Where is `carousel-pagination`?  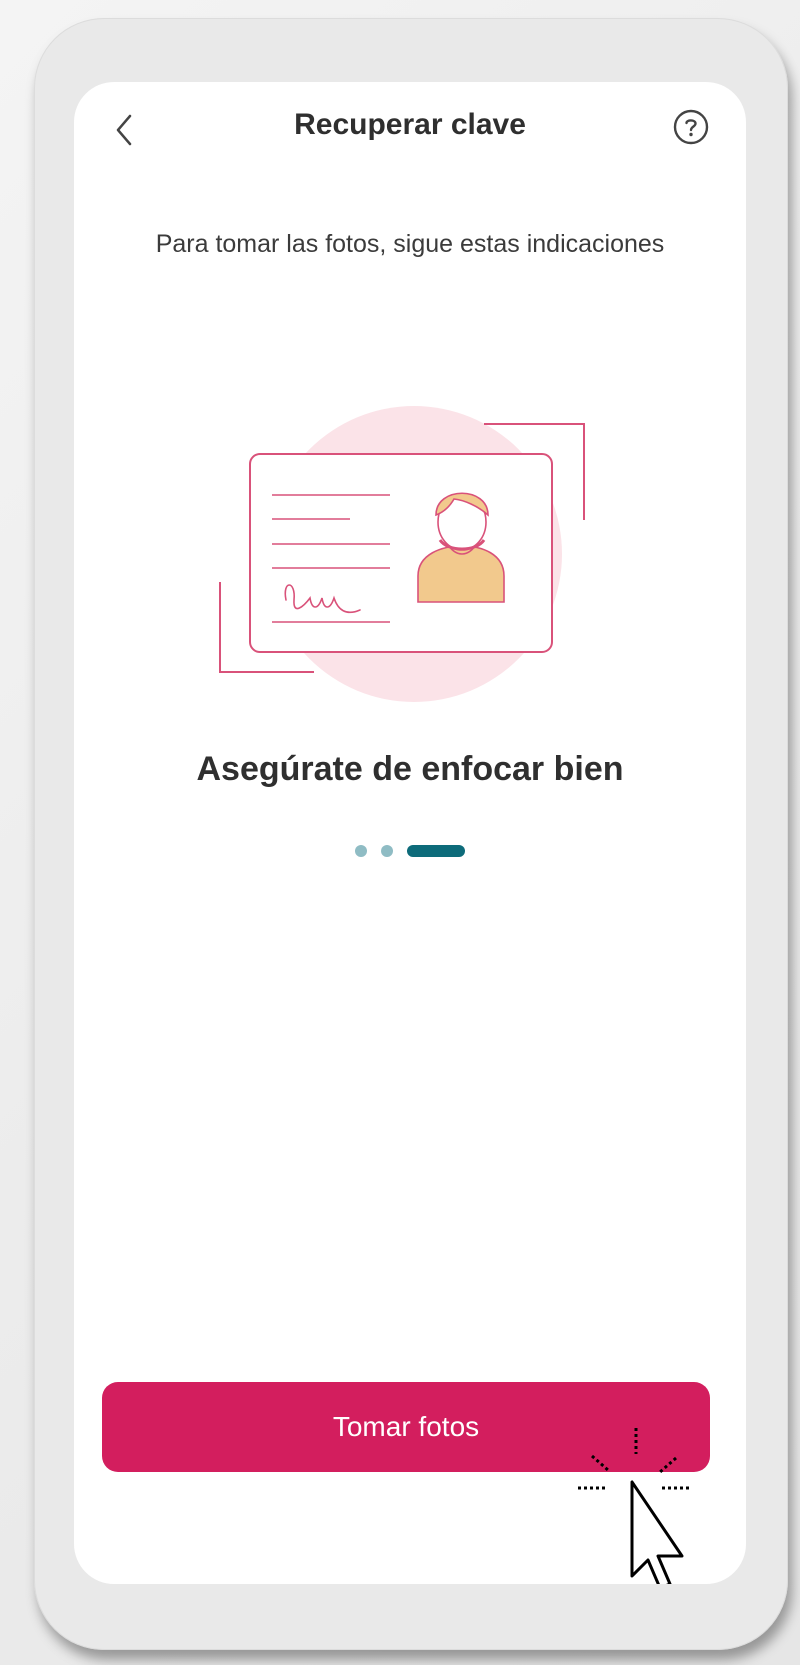 carousel-pagination is located at coordinates (410, 851).